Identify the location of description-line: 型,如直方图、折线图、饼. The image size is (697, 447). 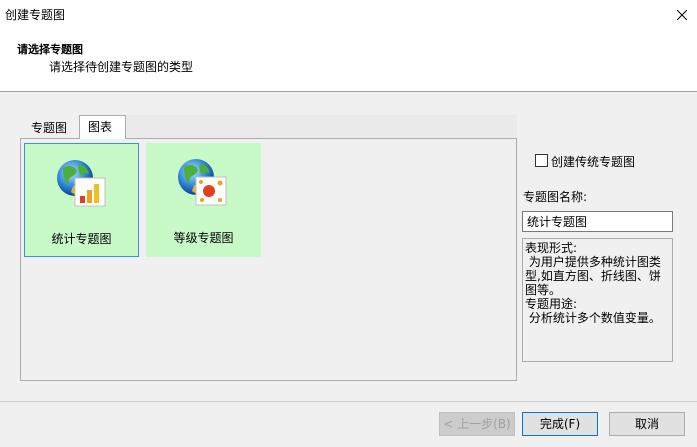
(593, 276).